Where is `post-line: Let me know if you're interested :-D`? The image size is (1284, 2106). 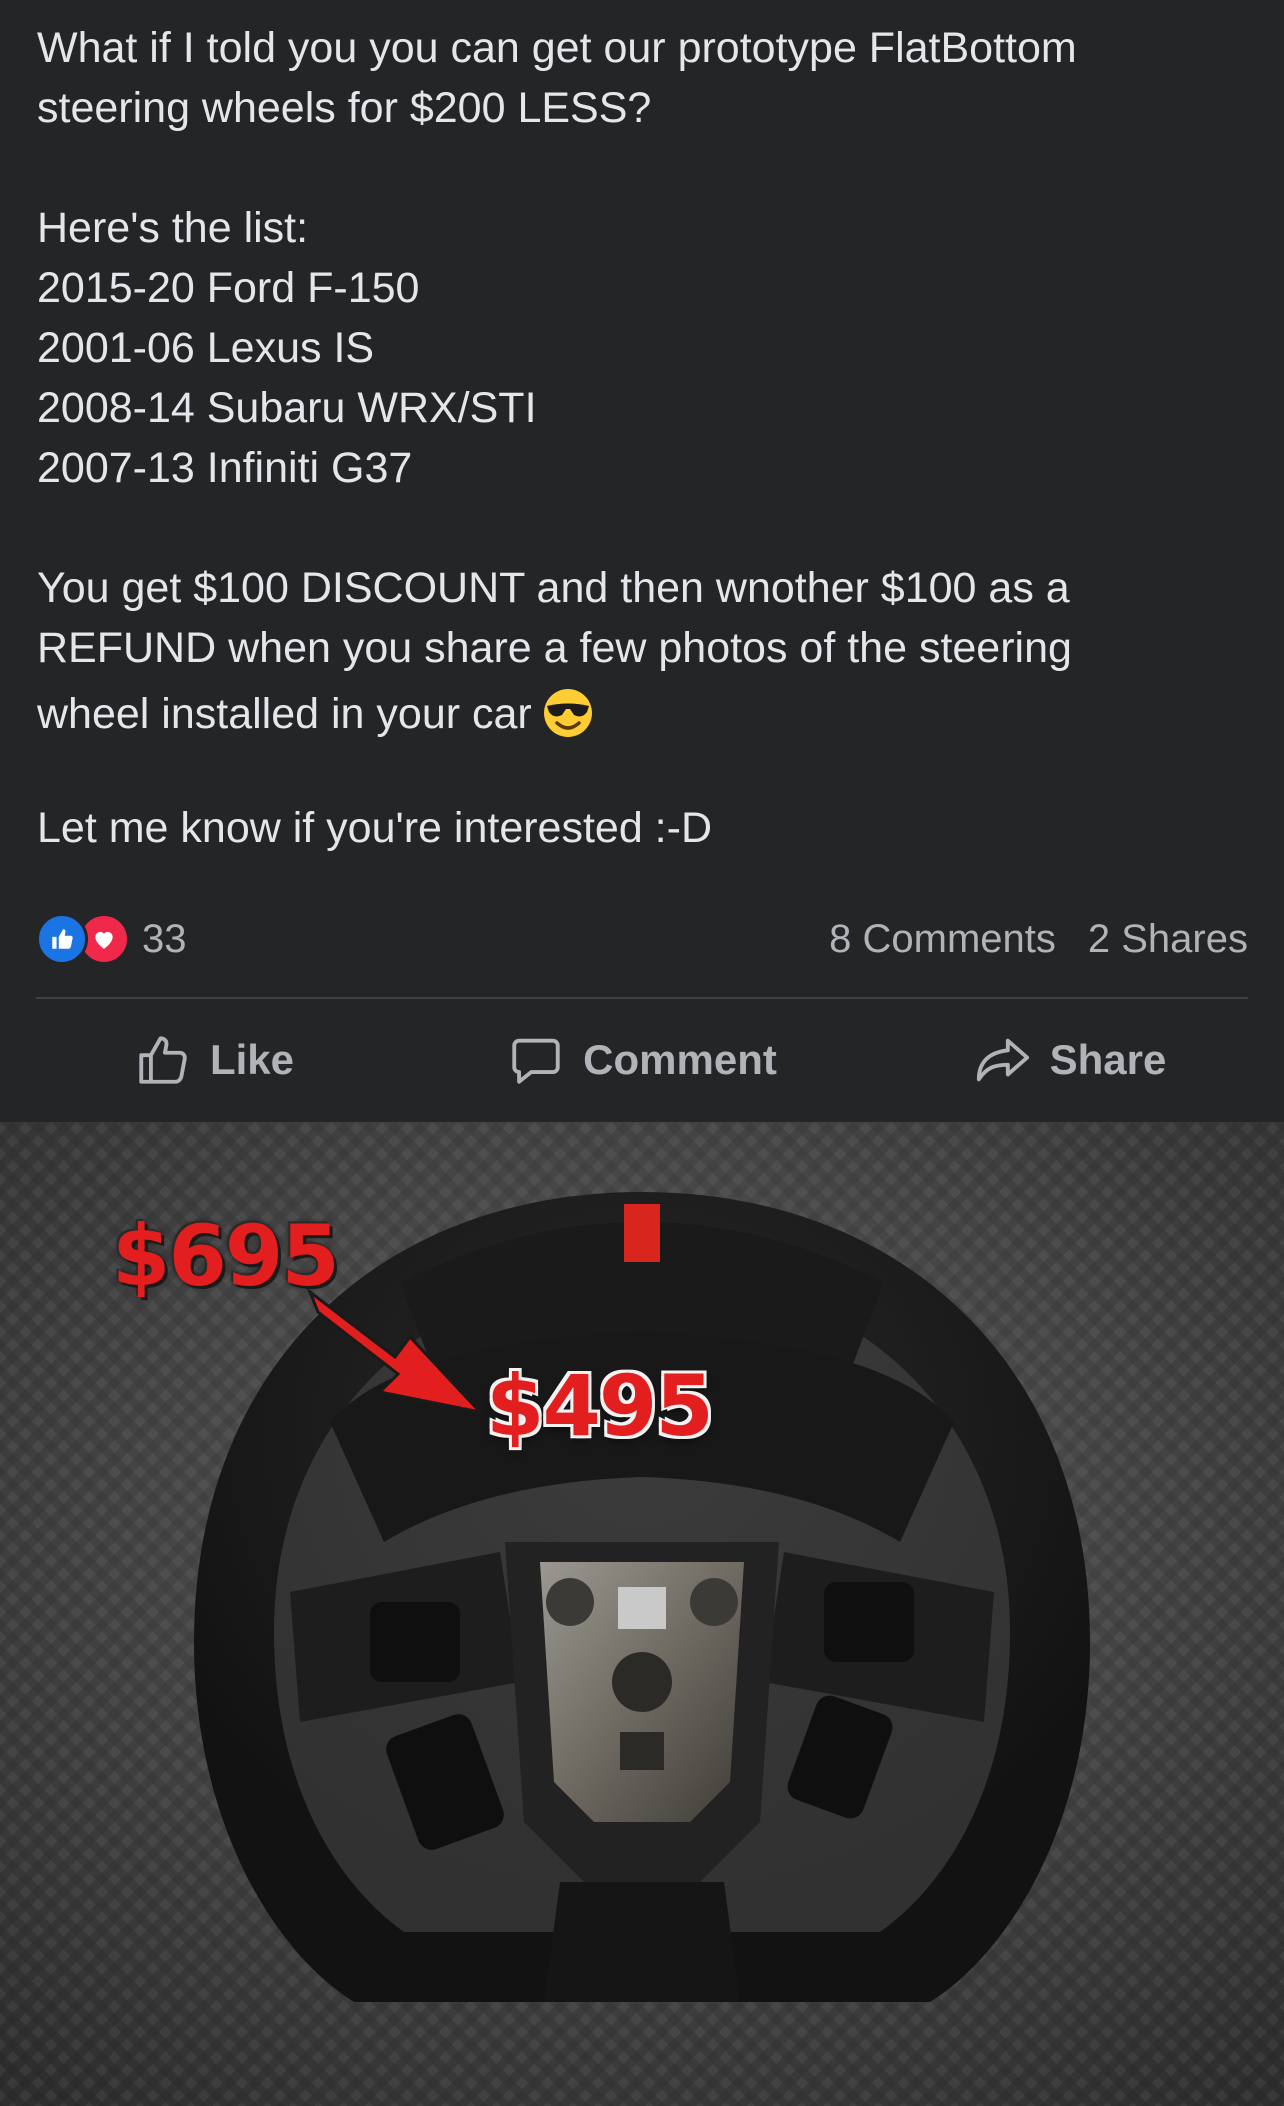
post-line: Let me know if you're interested :-D is located at coordinates (375, 828).